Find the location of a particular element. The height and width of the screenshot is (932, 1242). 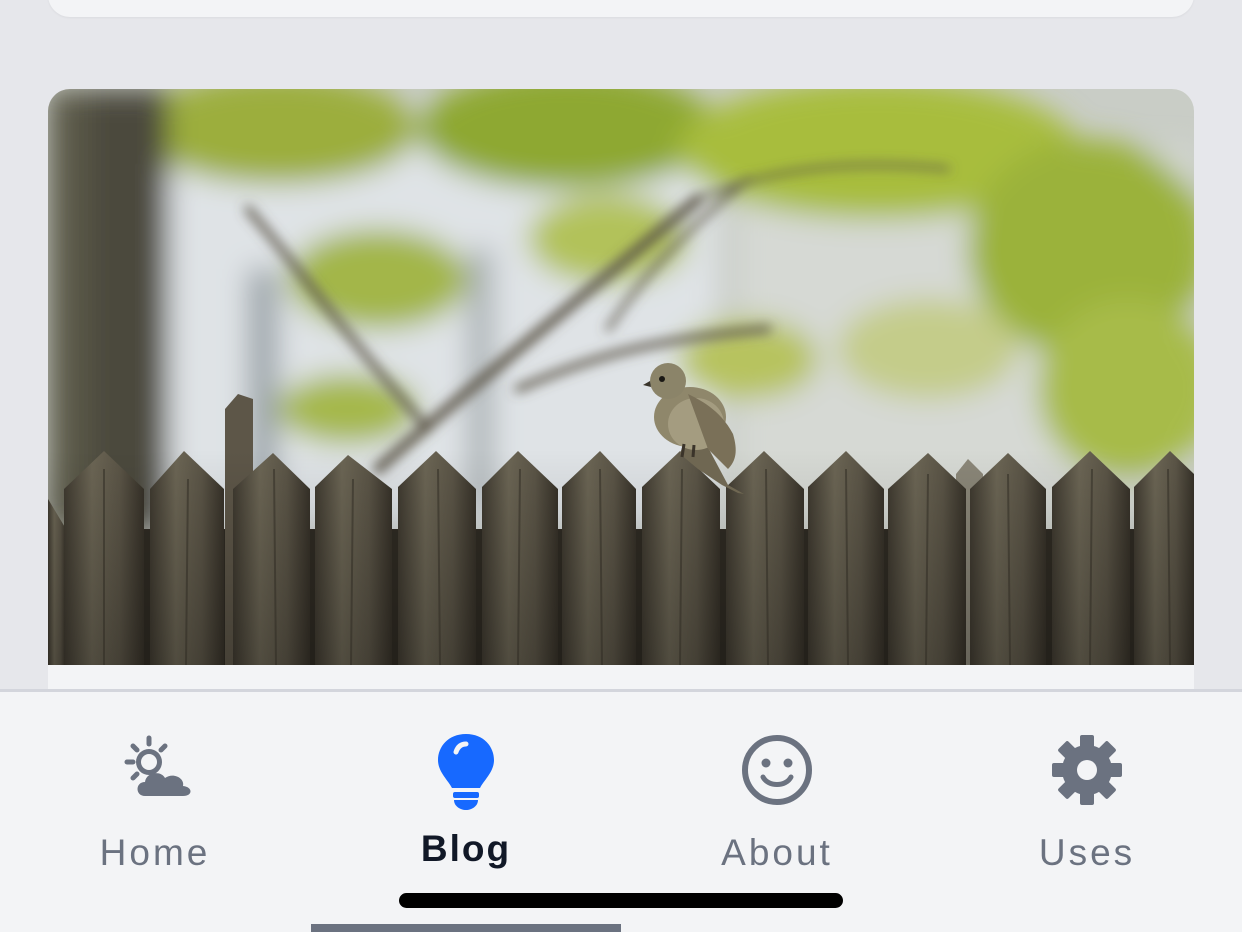

tab-uses-label: Uses is located at coordinates (1087, 852).